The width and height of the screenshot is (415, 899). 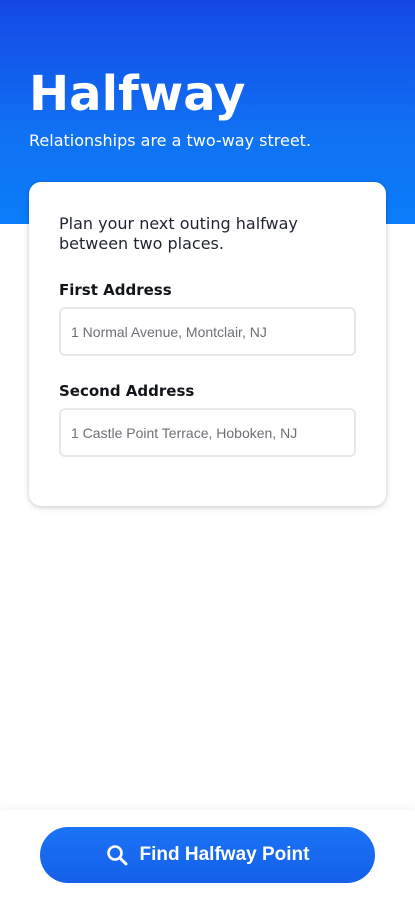 What do you see at coordinates (170, 140) in the screenshot?
I see `app-tagline: Relationships are a two-way street.` at bounding box center [170, 140].